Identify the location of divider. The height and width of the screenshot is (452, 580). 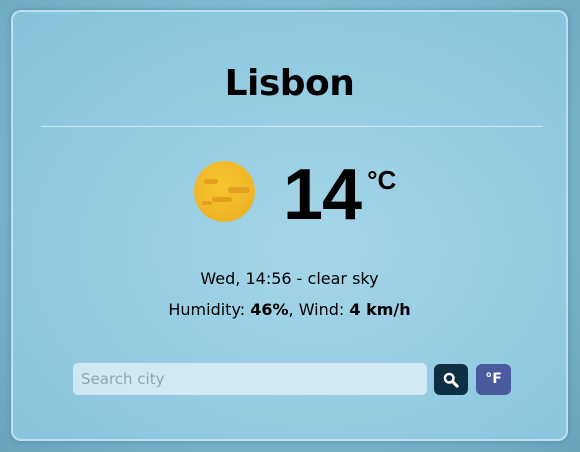
(292, 126).